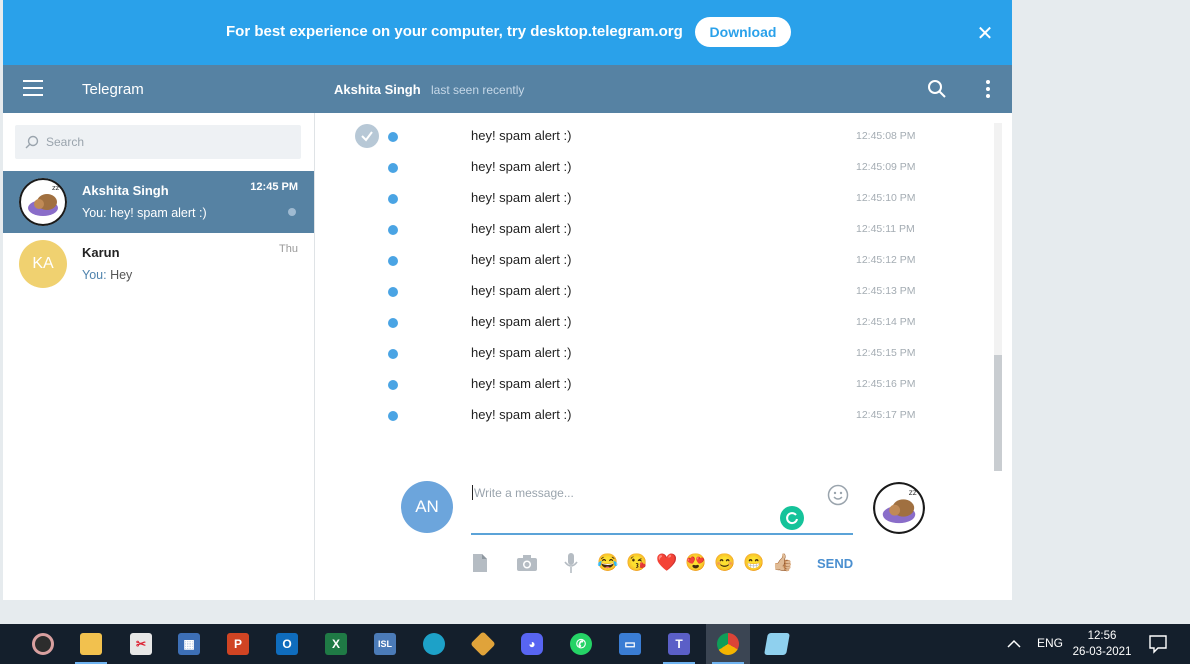 This screenshot has height=664, width=1190. What do you see at coordinates (385, 644) in the screenshot?
I see `isl-icon: ISL` at bounding box center [385, 644].